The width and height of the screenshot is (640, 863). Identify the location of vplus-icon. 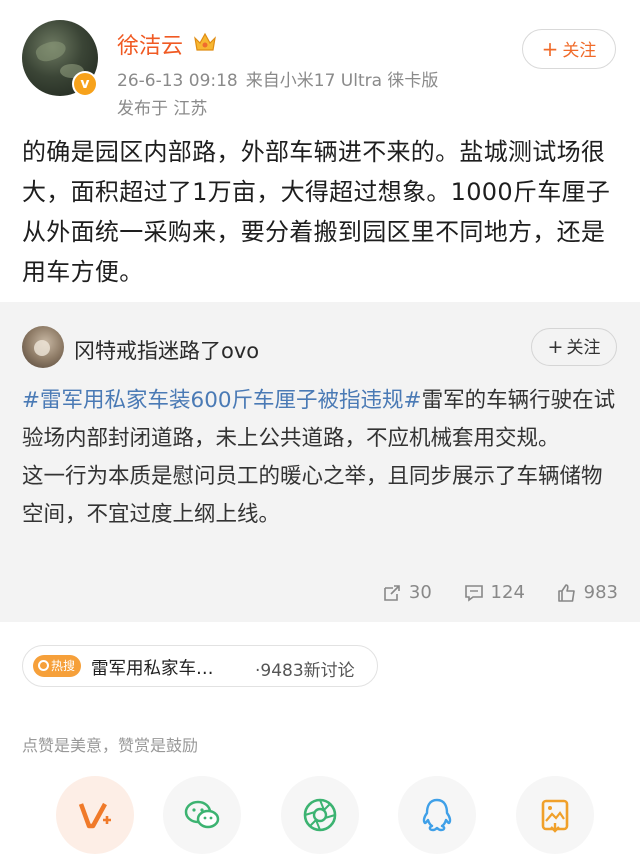
(94, 815).